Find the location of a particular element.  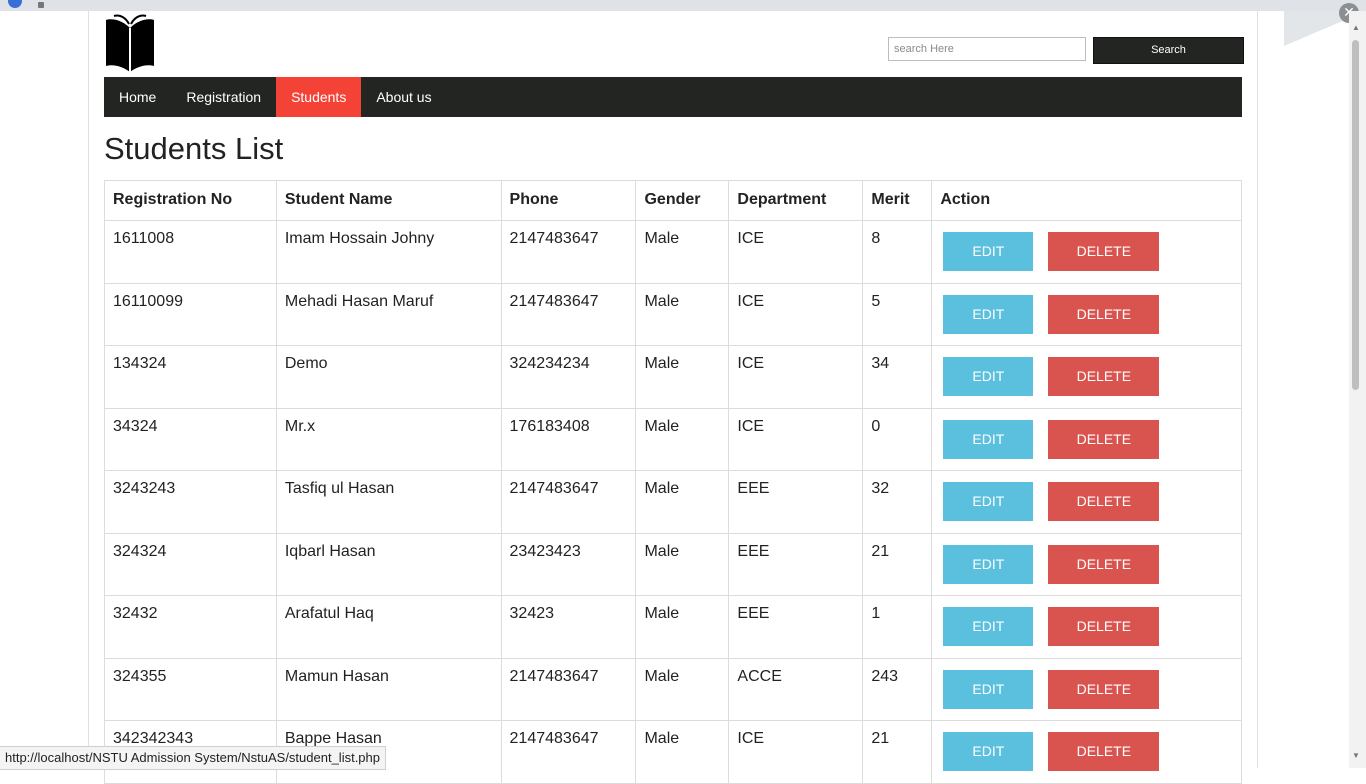

nav-about-us: About us is located at coordinates (403, 97).